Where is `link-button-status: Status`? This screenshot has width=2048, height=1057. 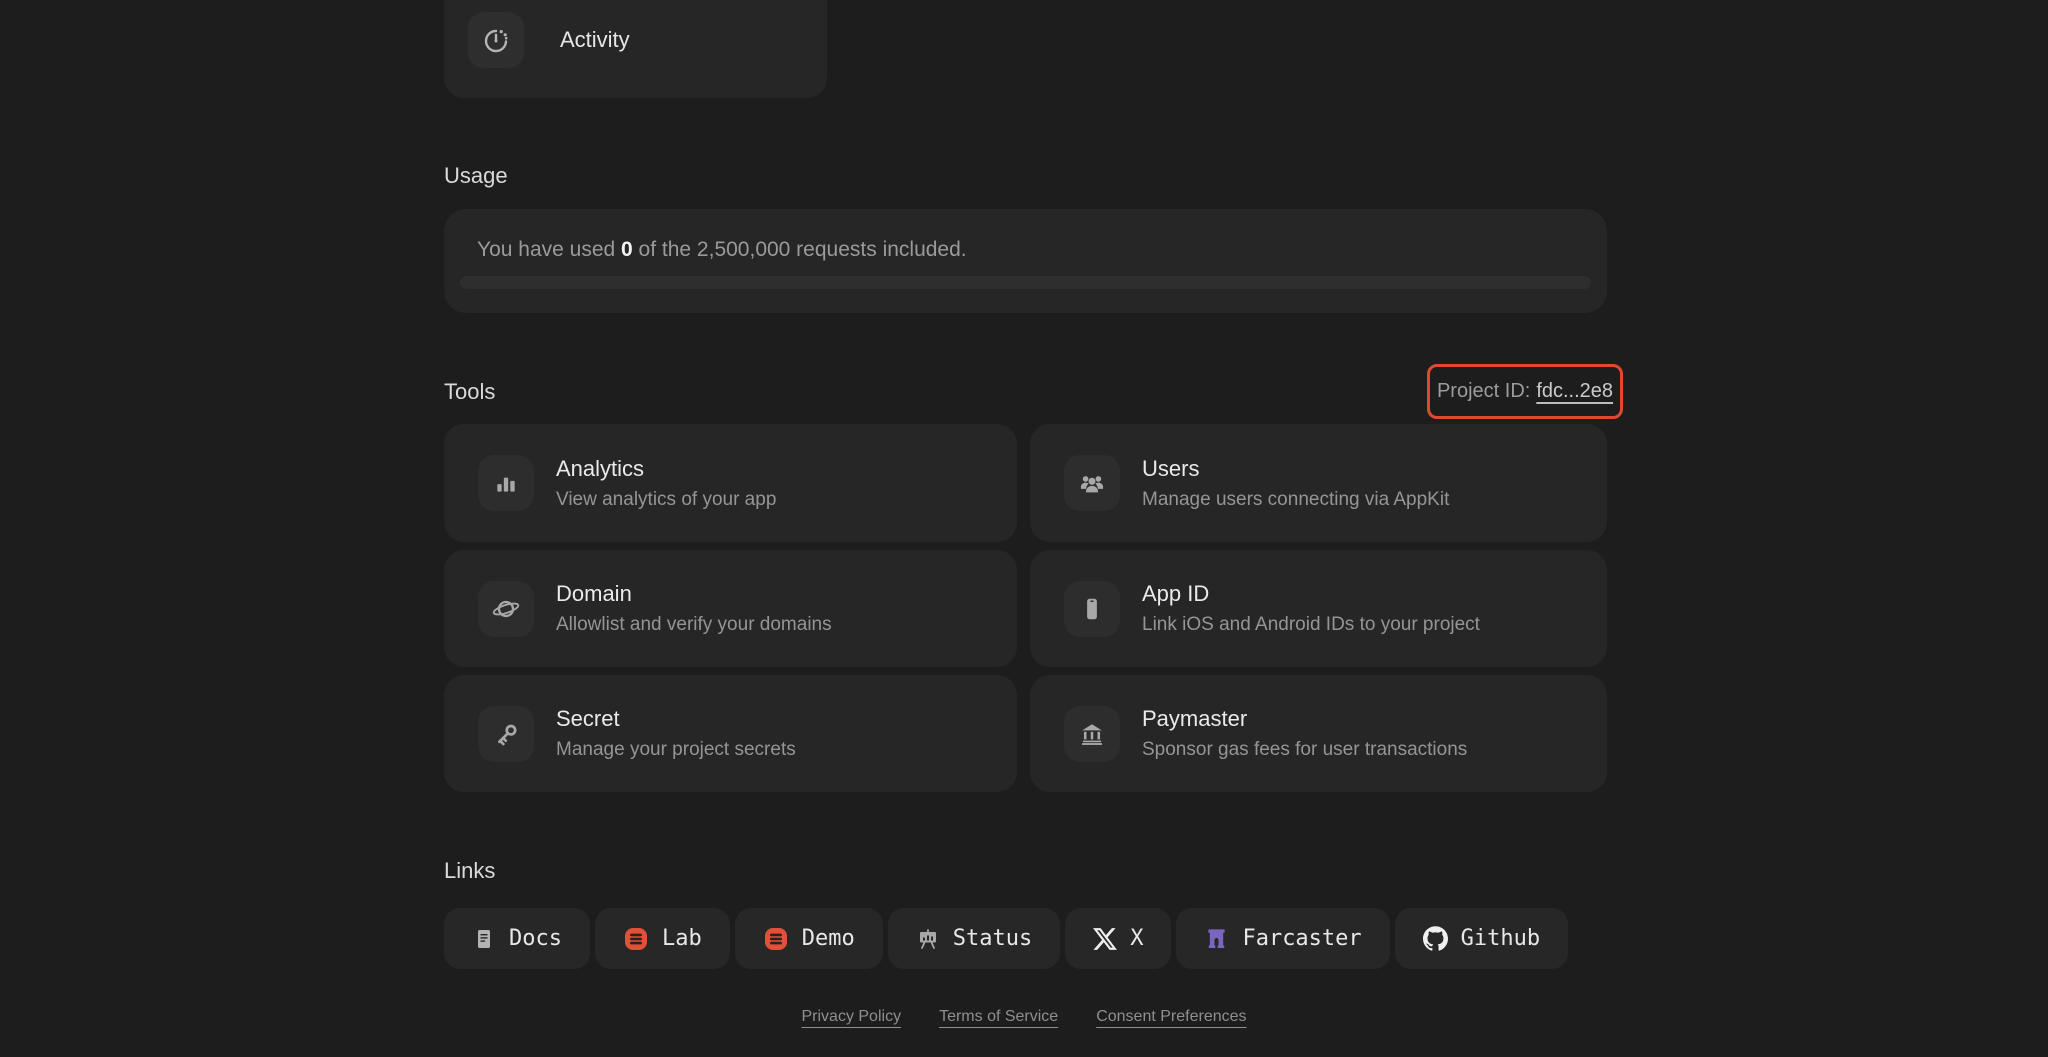 link-button-status: Status is located at coordinates (974, 938).